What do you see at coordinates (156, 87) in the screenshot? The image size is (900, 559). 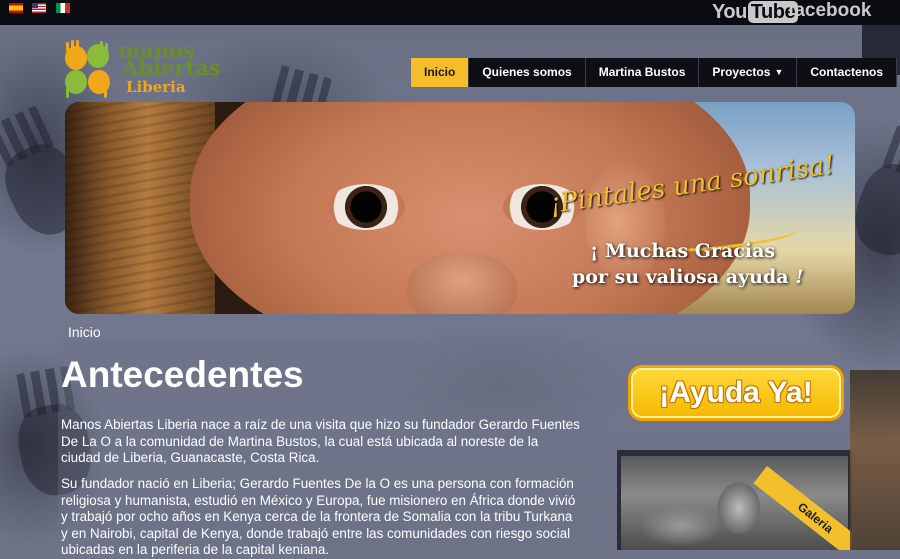 I see `logo-text-liberia: Liberia` at bounding box center [156, 87].